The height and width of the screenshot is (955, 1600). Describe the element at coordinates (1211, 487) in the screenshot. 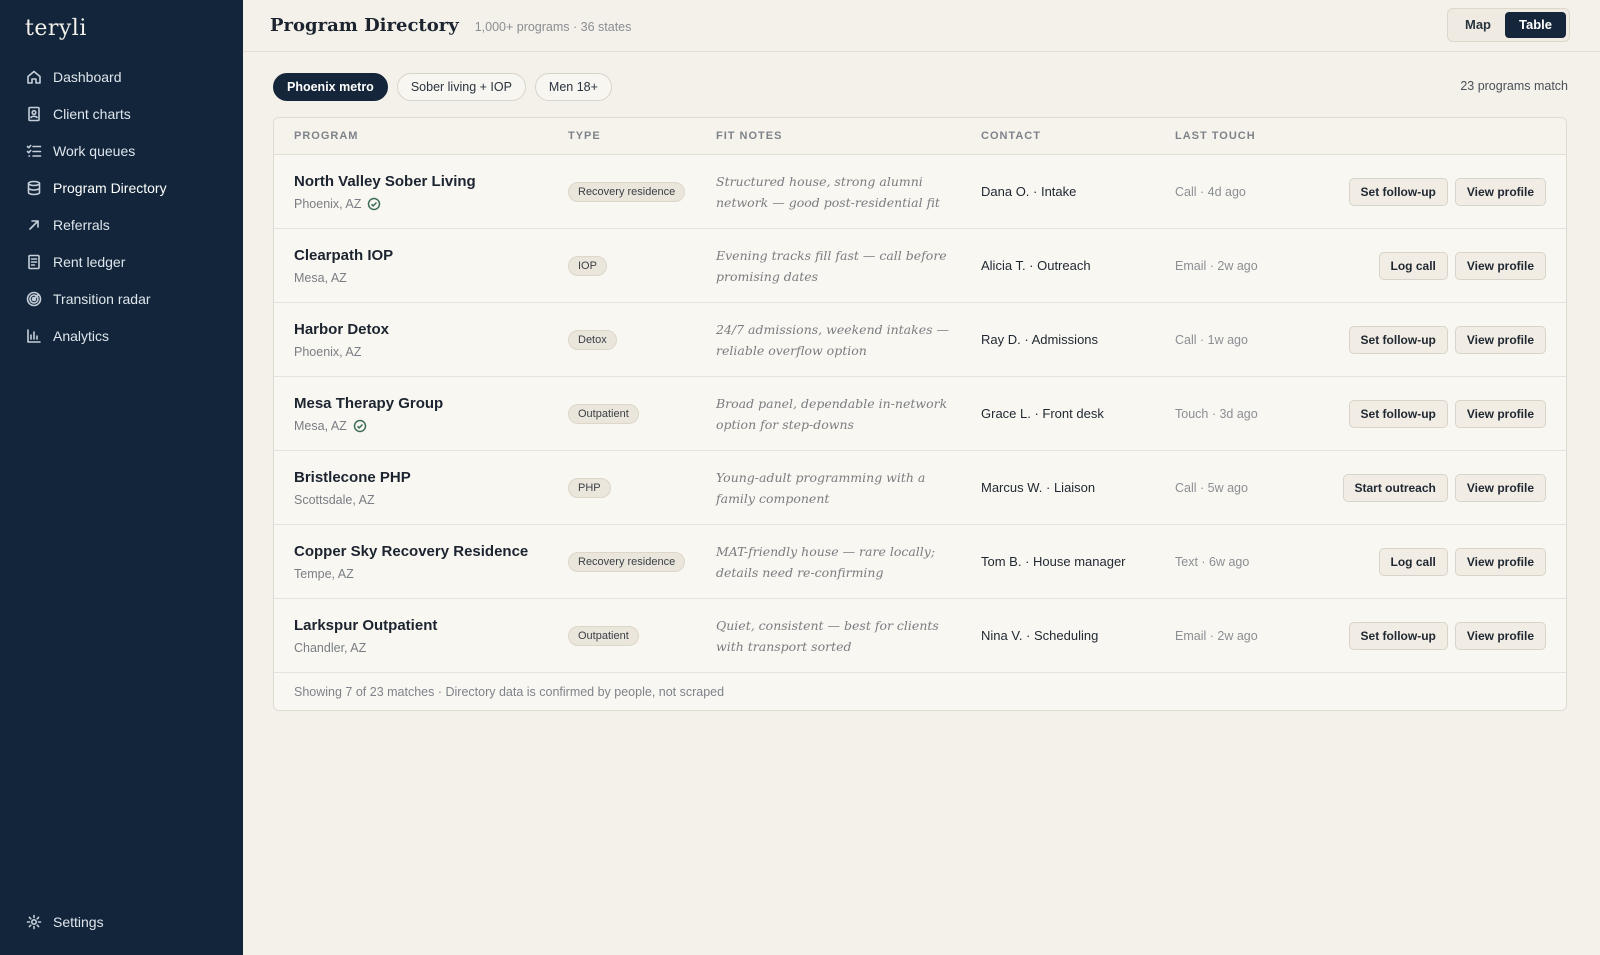

I see `last-touch: Call · 5w ago` at that location.